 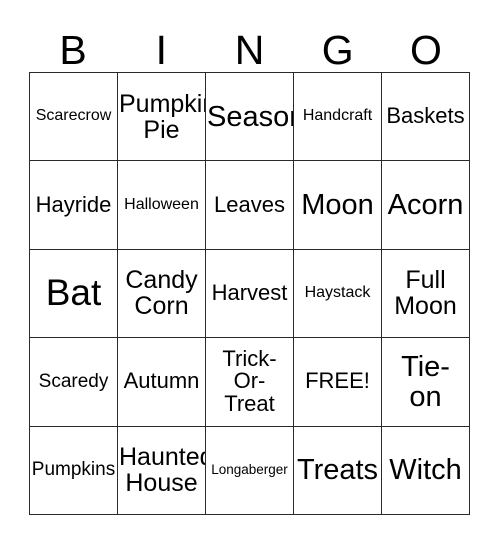 I want to click on bingo-square-label: Pumpkins, so click(x=73, y=470).